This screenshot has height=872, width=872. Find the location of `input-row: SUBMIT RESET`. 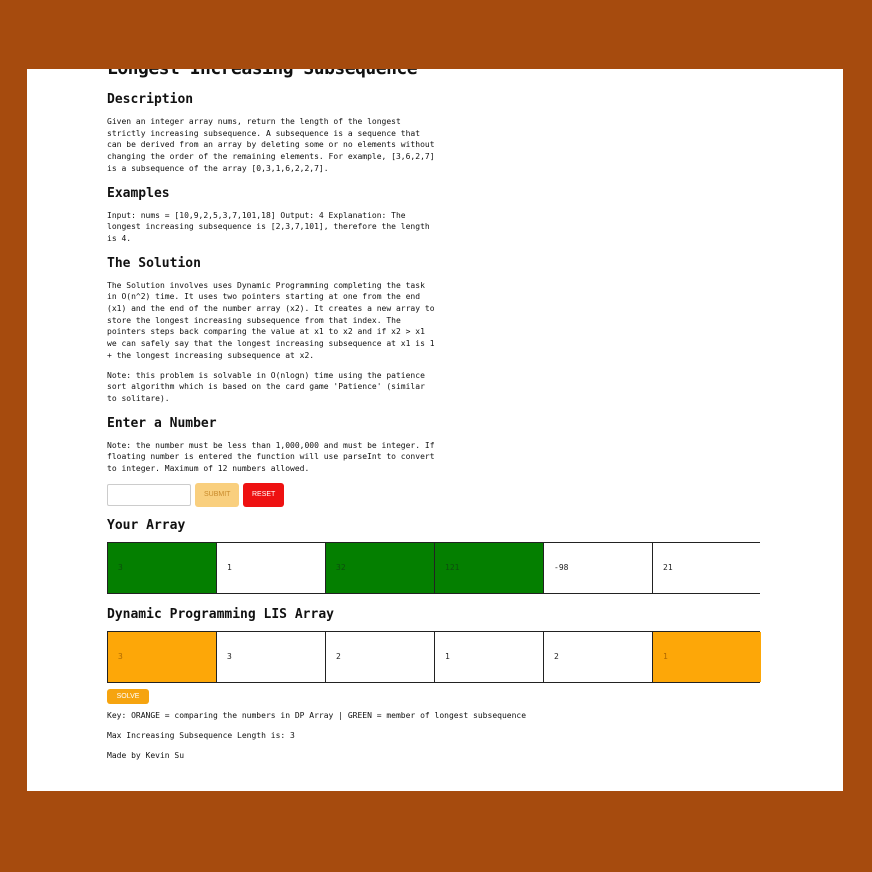

input-row: SUBMIT RESET is located at coordinates (473, 494).